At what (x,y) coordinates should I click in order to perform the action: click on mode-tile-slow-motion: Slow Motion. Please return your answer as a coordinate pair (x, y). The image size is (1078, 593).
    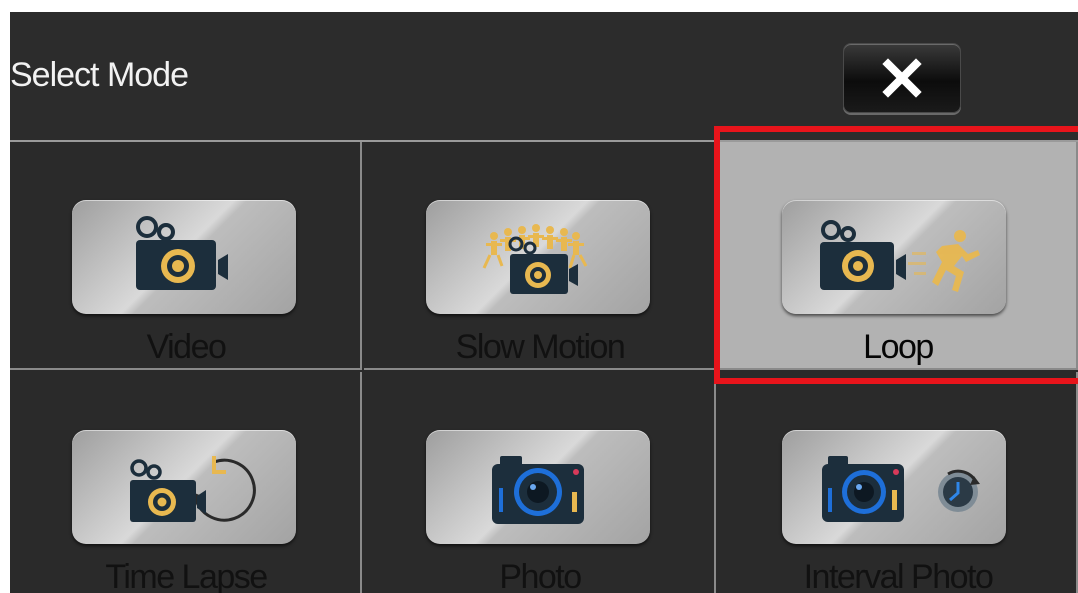
    Looking at the image, I should click on (540, 256).